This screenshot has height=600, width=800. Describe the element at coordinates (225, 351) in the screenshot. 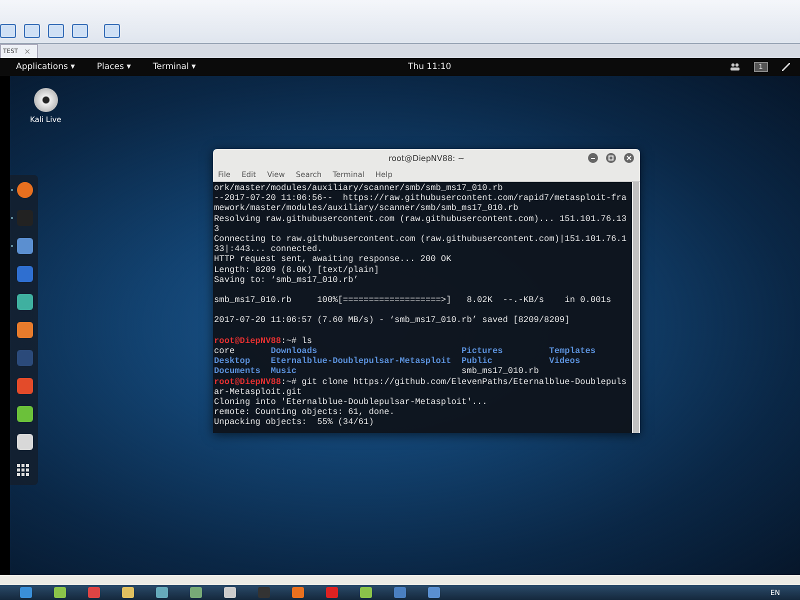

I see `file-name: core` at that location.